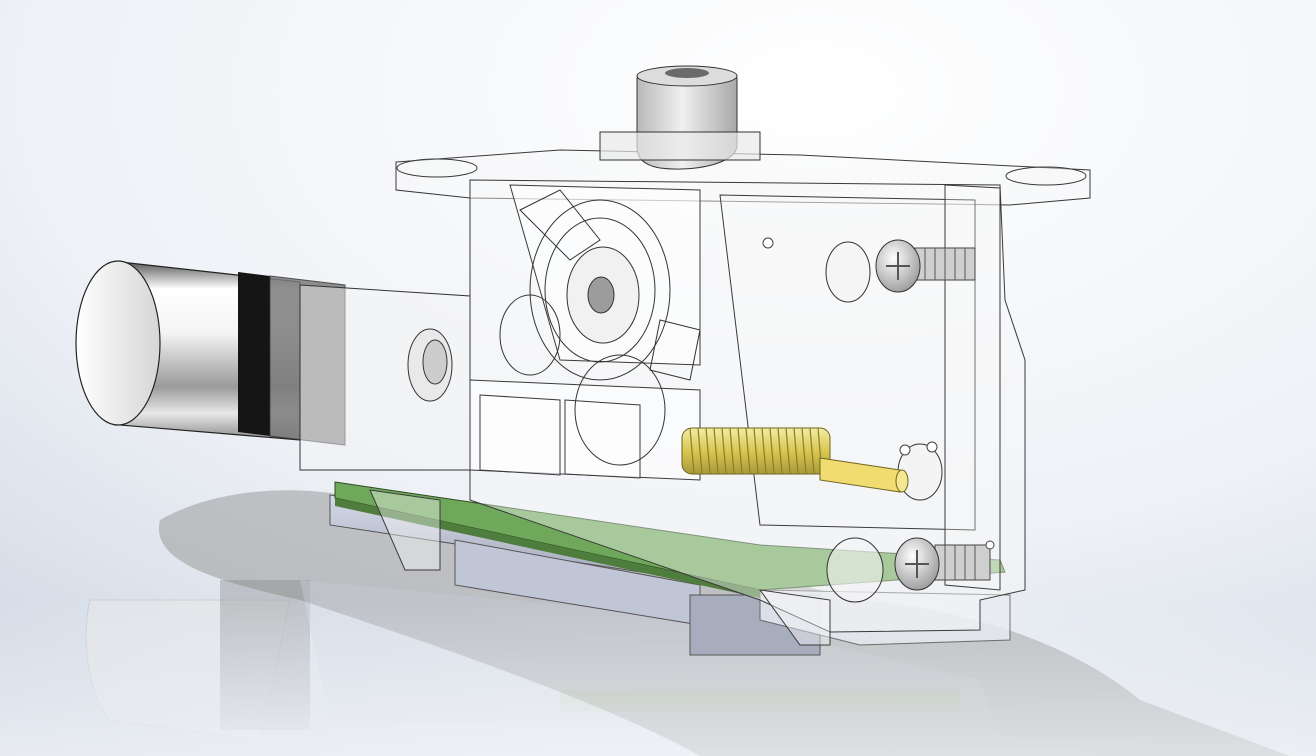 The height and width of the screenshot is (756, 1316). I want to click on output-bearing, so click(603, 295).